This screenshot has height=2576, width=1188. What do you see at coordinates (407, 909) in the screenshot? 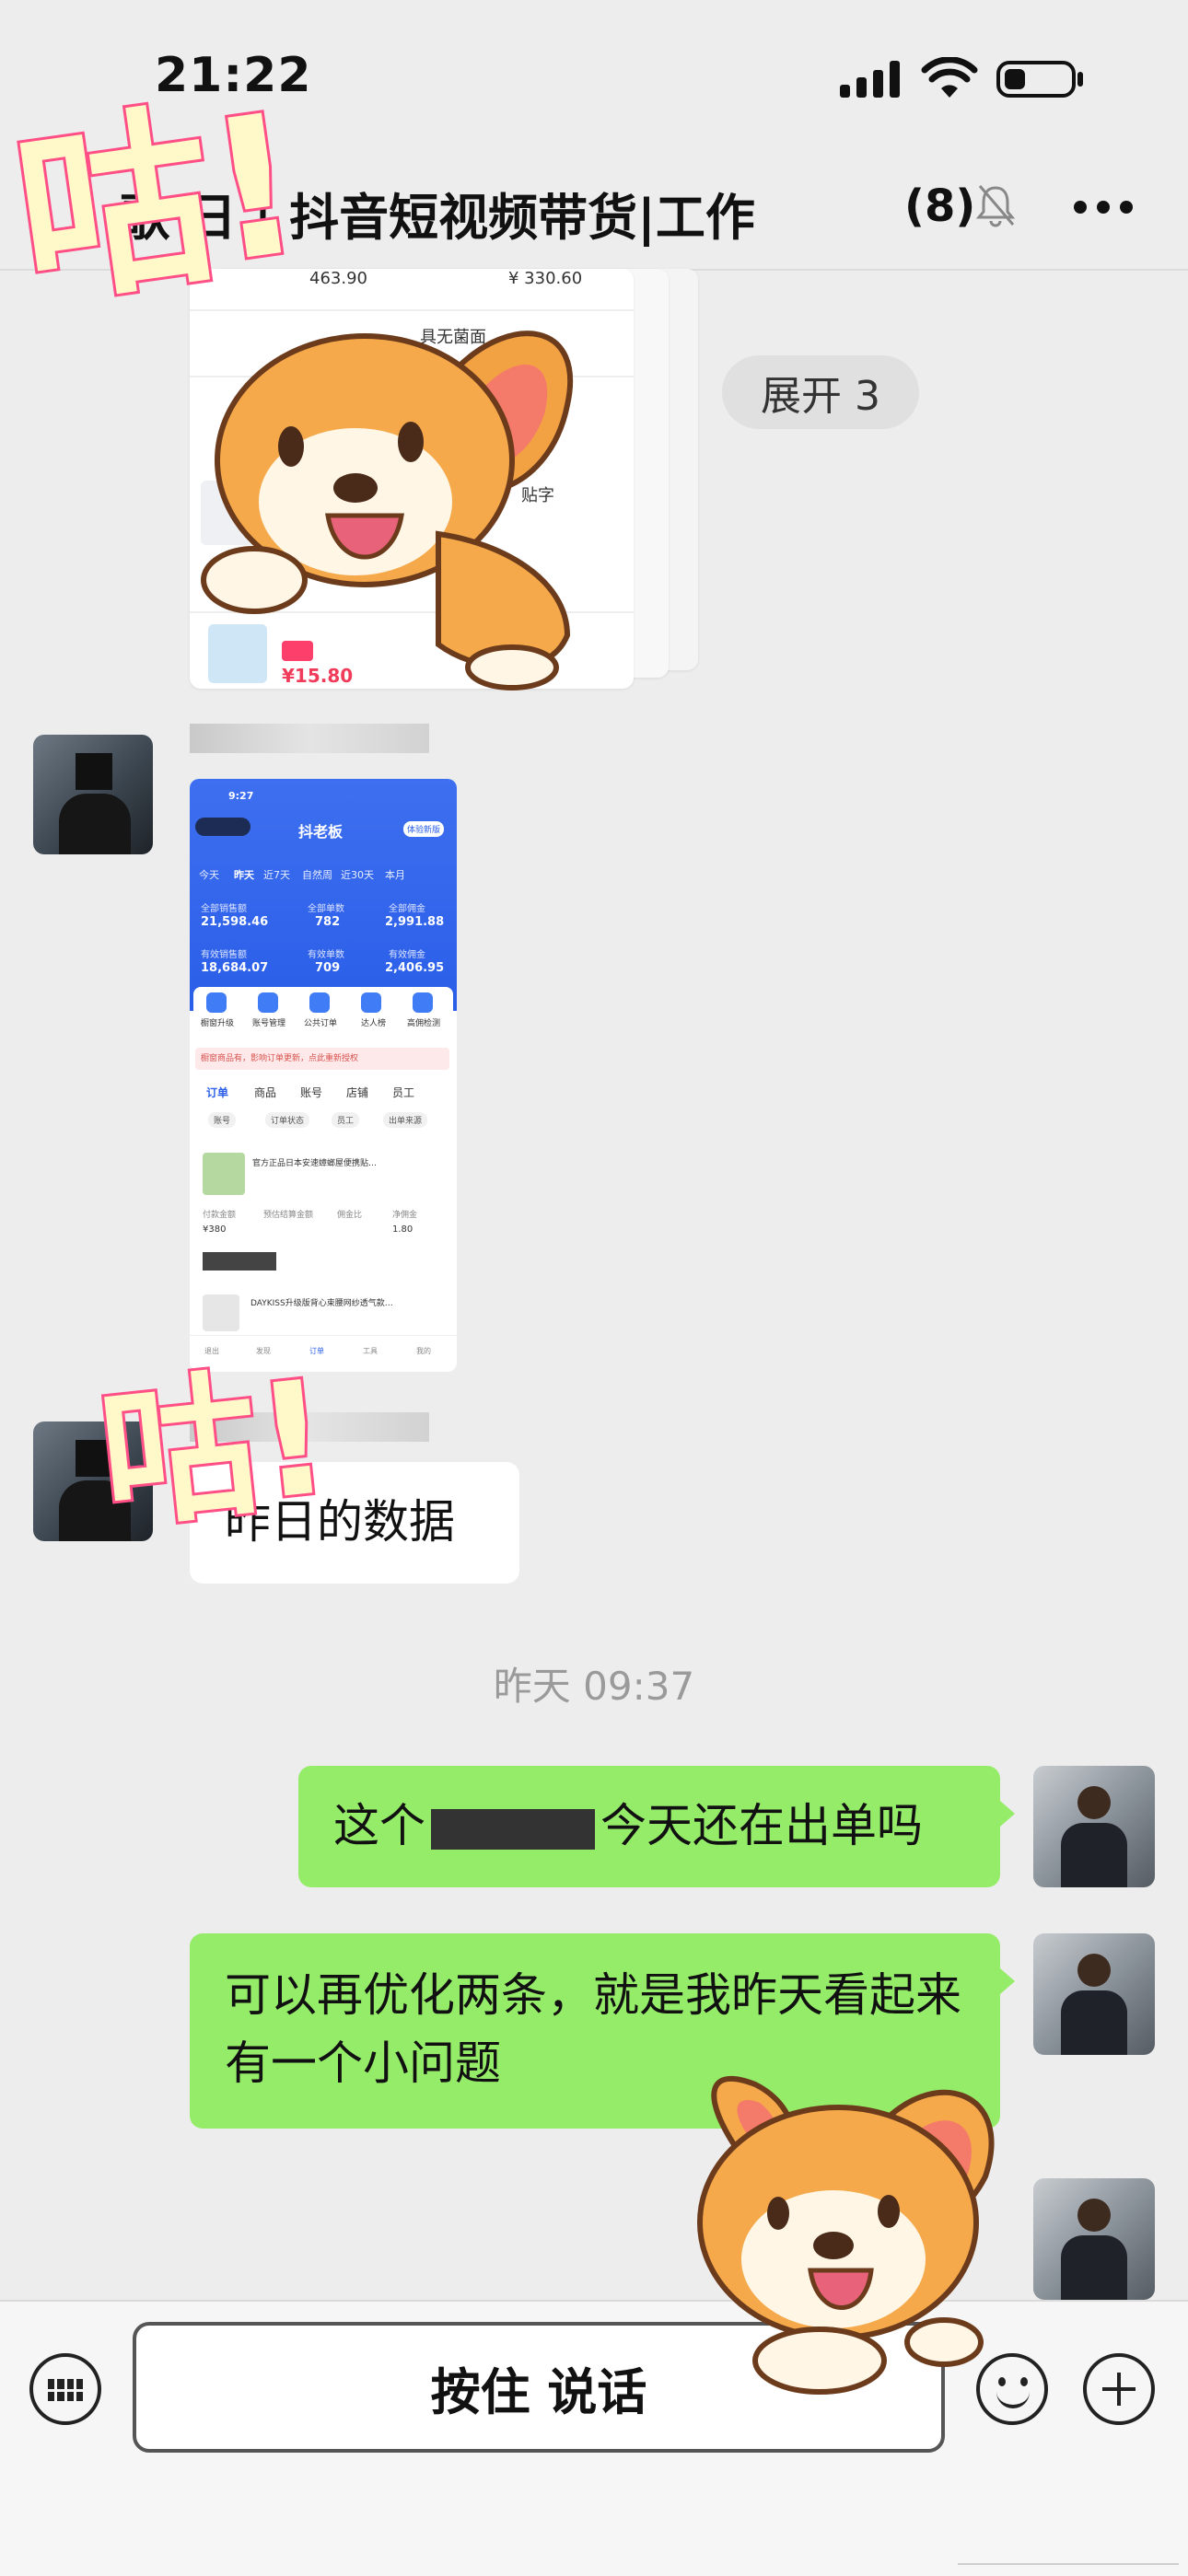
I see `shot-stat-label: 全部佣金` at bounding box center [407, 909].